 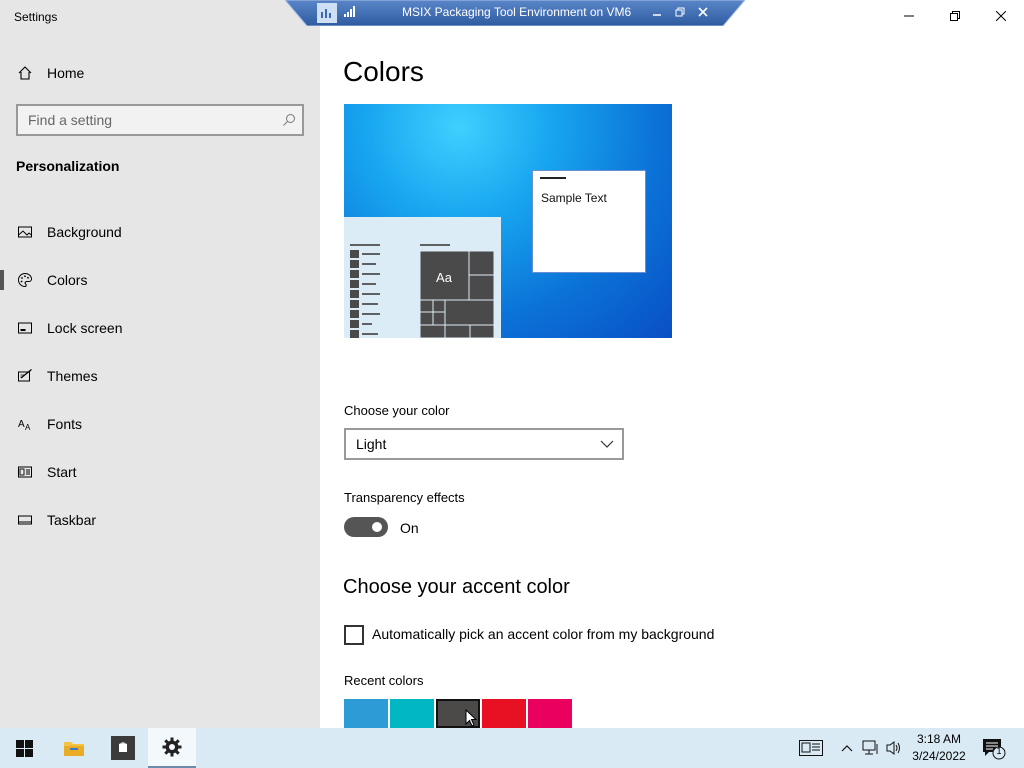 What do you see at coordinates (67, 280) in the screenshot?
I see `sidebar-item-label: Colors` at bounding box center [67, 280].